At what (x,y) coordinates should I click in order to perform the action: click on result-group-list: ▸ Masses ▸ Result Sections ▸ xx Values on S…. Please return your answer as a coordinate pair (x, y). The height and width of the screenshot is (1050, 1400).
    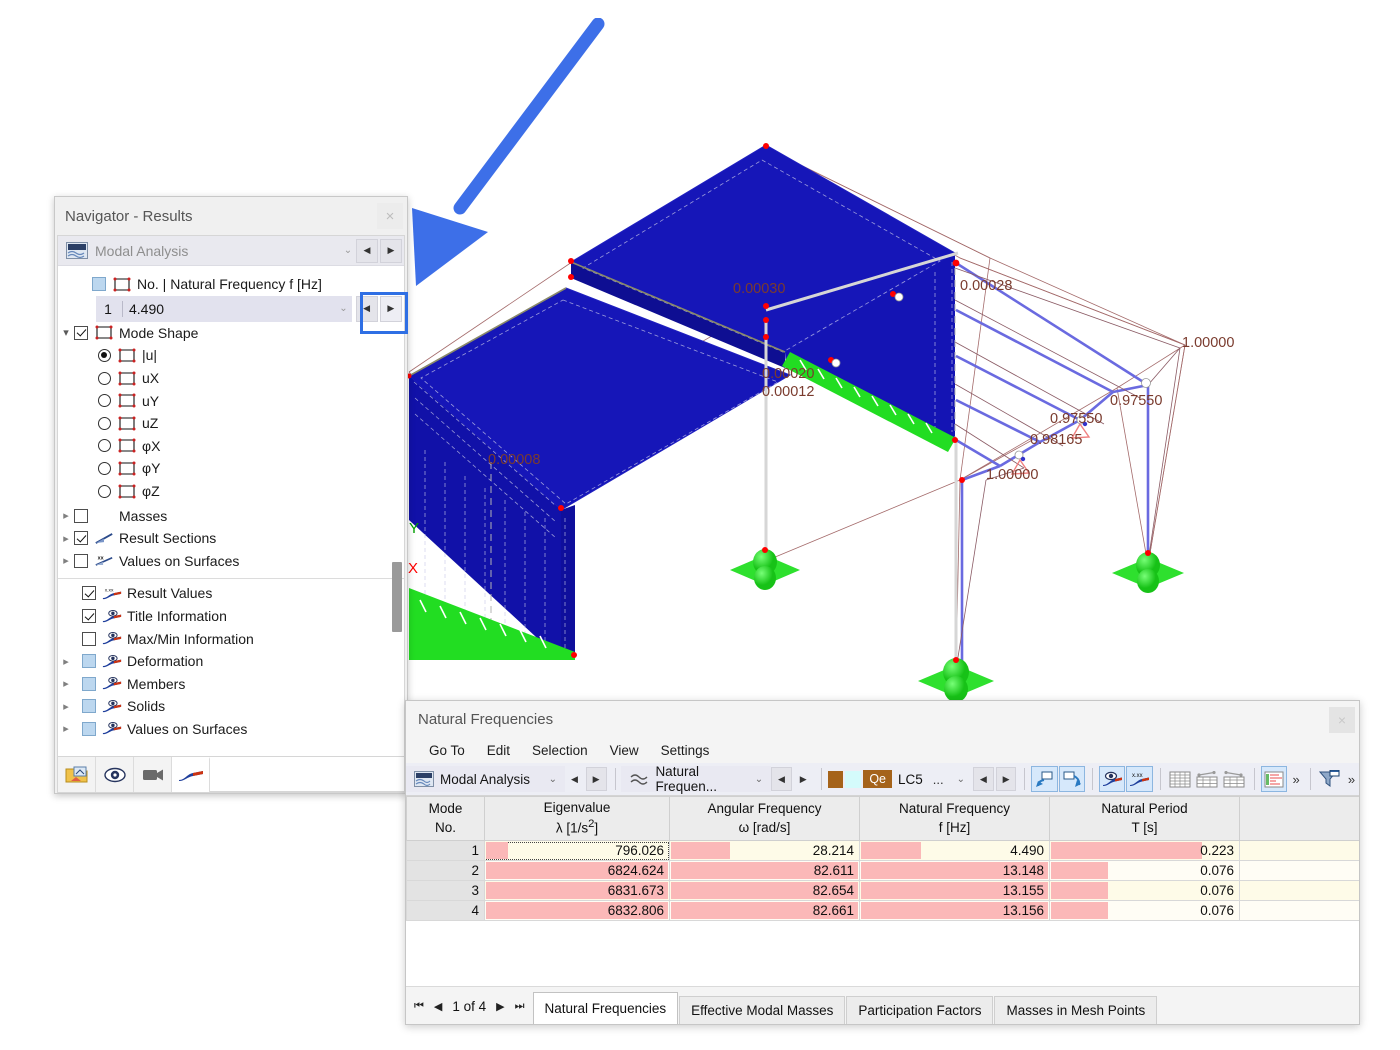
    Looking at the image, I should click on (231, 538).